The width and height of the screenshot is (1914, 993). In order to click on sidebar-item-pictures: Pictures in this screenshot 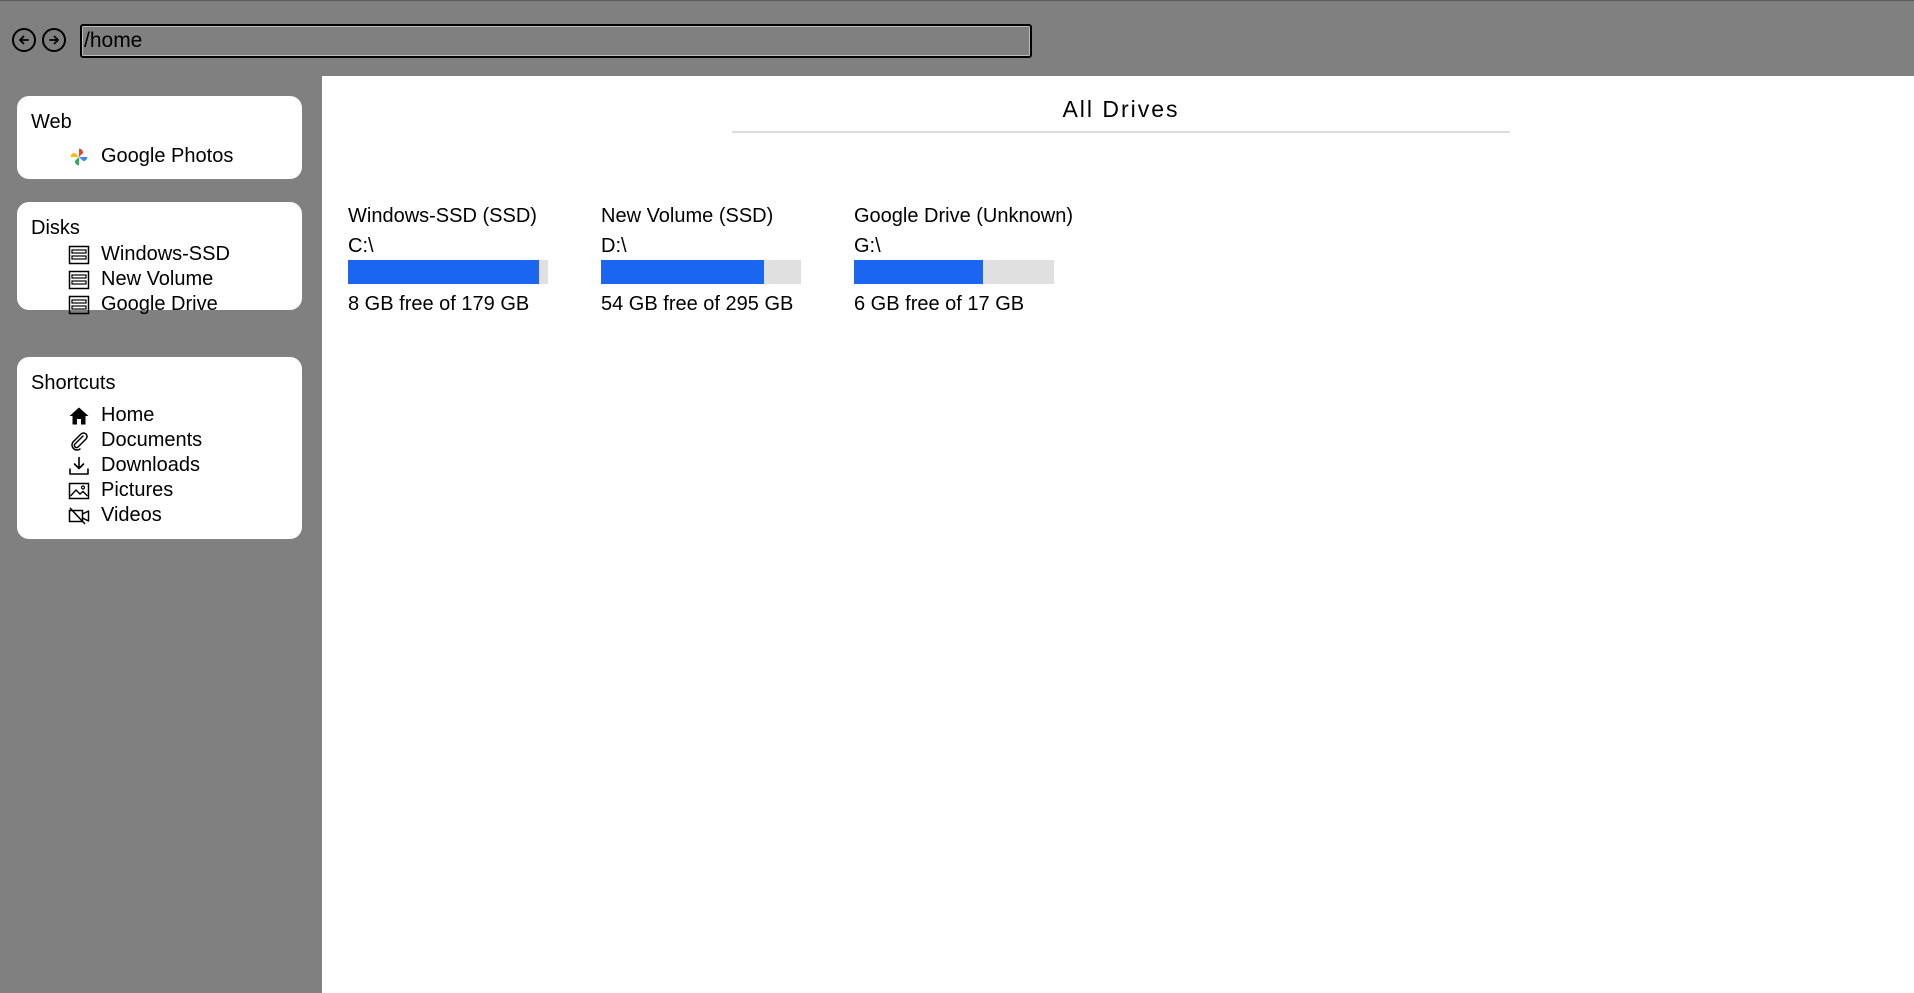, I will do `click(159, 490)`.